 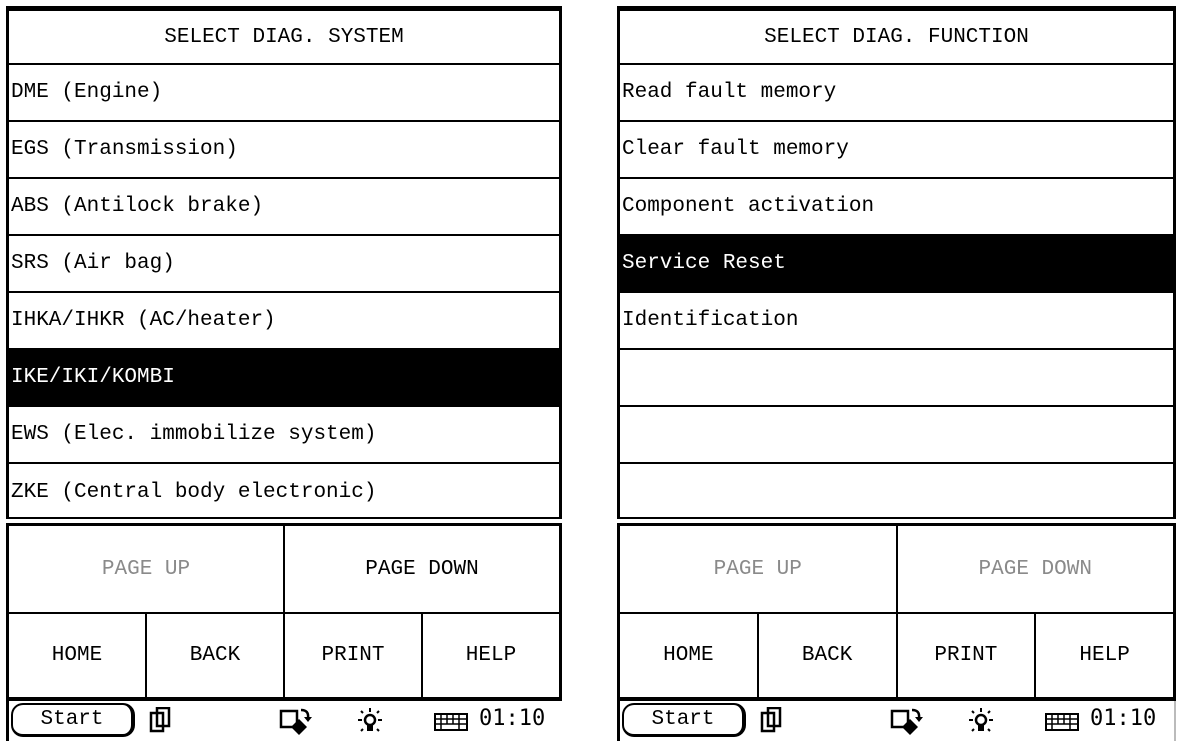 What do you see at coordinates (284, 492) in the screenshot?
I see `list-item: ZKE (Central body electronic)` at bounding box center [284, 492].